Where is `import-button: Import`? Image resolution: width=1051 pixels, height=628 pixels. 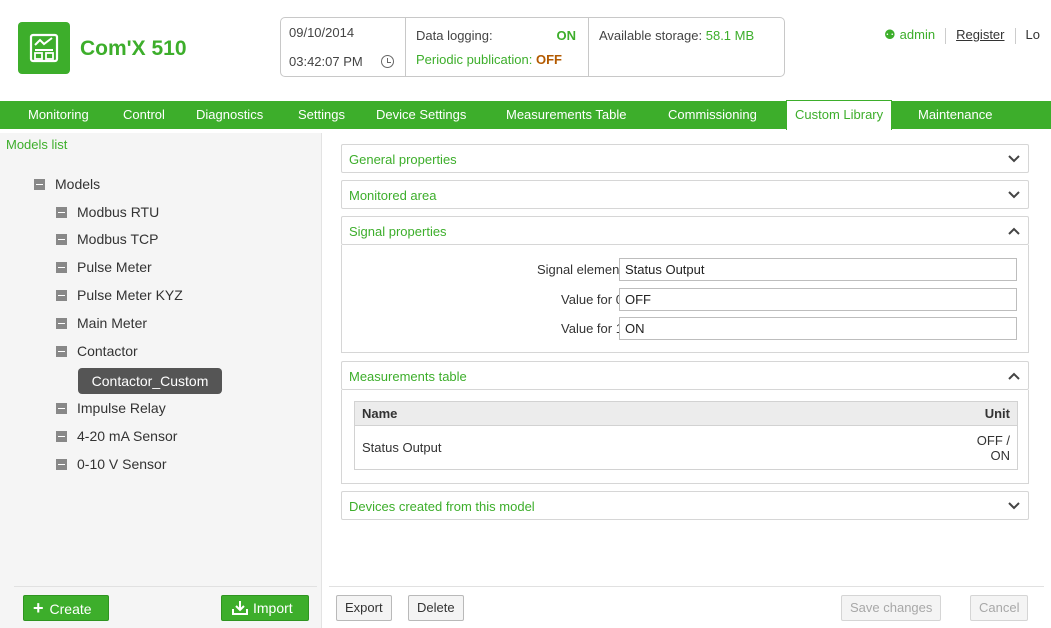 import-button: Import is located at coordinates (265, 608).